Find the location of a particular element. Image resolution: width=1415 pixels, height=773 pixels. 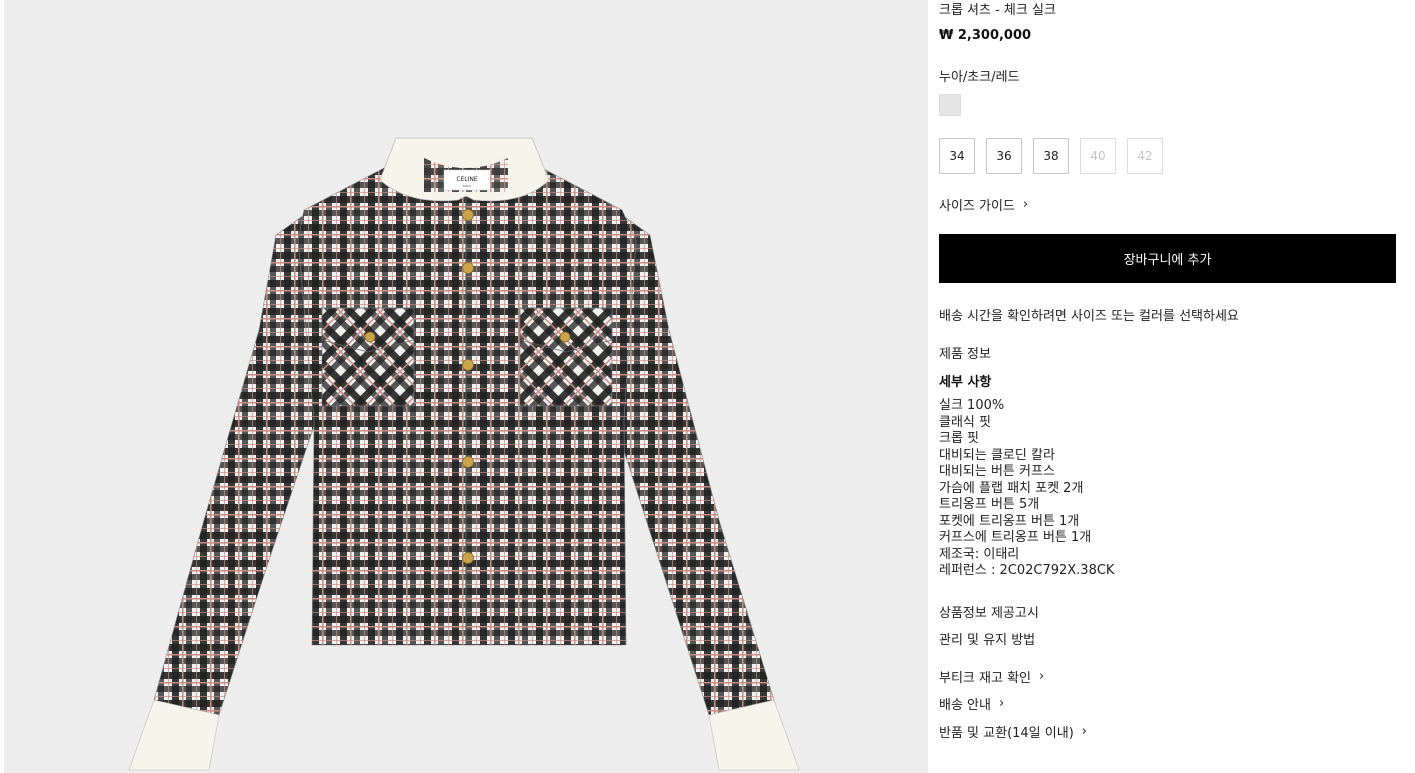

detail-item: 대비되는 버튼 커프스 is located at coordinates (997, 471).